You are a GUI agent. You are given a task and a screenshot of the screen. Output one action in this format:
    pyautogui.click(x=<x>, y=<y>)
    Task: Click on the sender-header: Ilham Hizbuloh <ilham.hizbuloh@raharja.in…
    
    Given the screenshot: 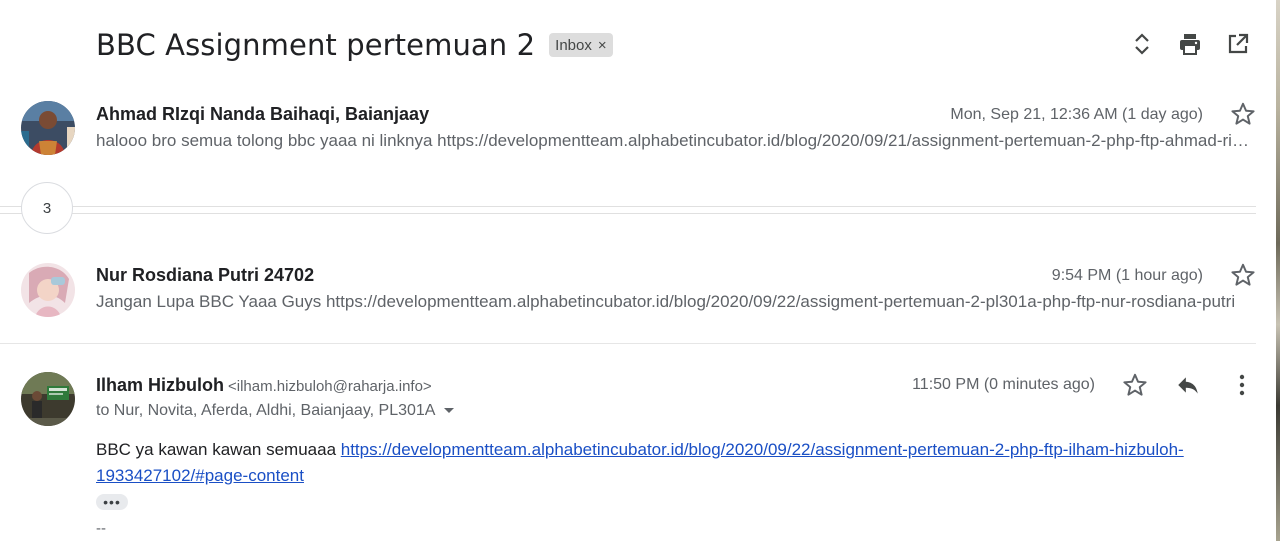 What is the action you would take?
    pyautogui.click(x=264, y=385)
    